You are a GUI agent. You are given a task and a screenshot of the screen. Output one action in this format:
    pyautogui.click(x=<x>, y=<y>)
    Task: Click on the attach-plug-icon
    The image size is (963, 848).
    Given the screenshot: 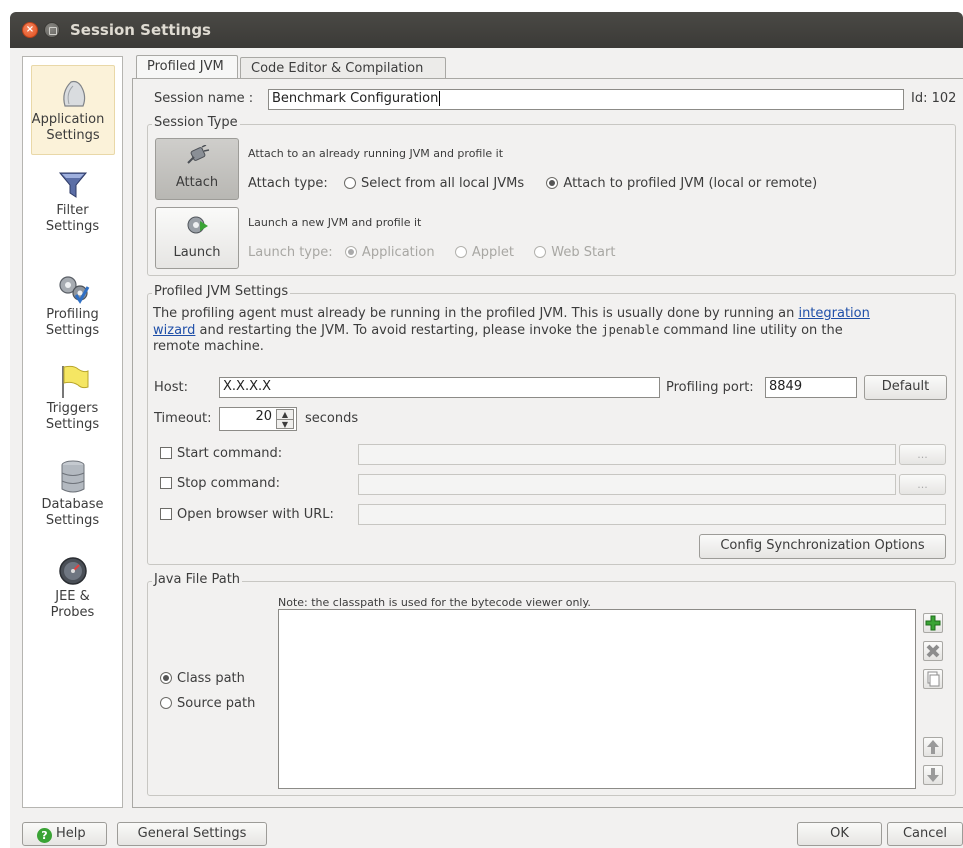 What is the action you would take?
    pyautogui.click(x=198, y=154)
    